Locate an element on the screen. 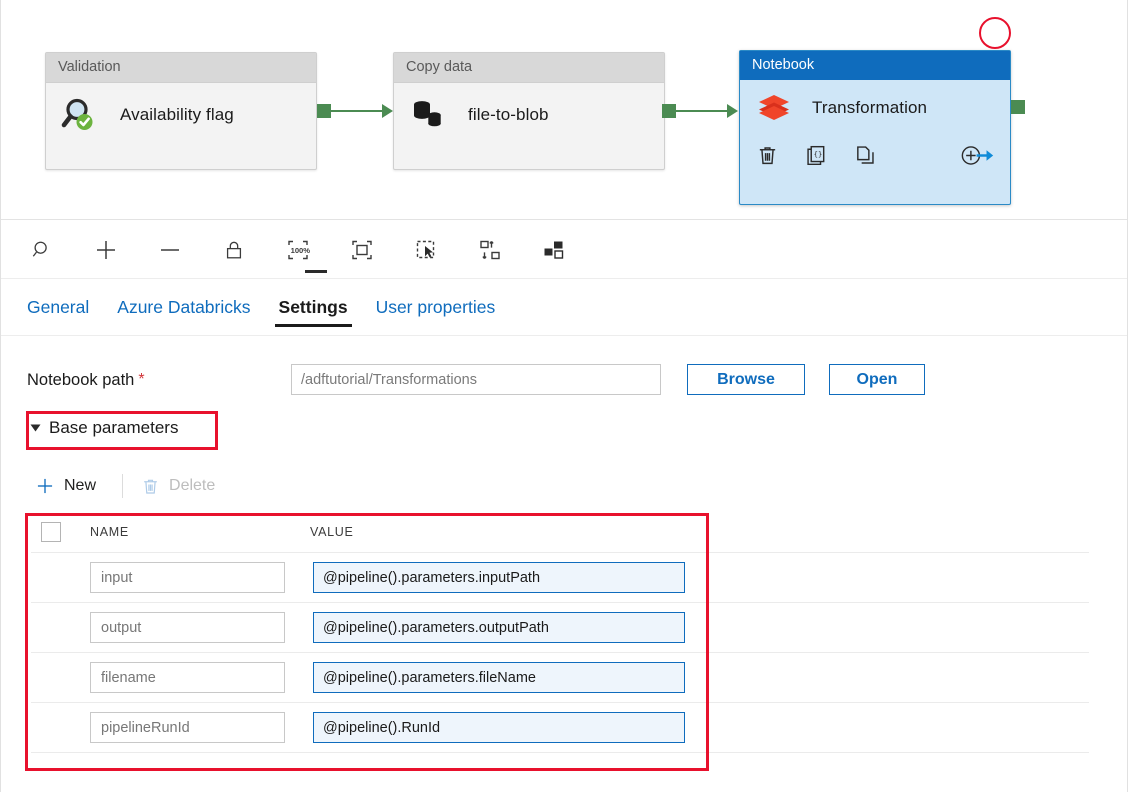 Image resolution: width=1128 pixels, height=792 pixels. annotation-circle-notebook is located at coordinates (995, 33).